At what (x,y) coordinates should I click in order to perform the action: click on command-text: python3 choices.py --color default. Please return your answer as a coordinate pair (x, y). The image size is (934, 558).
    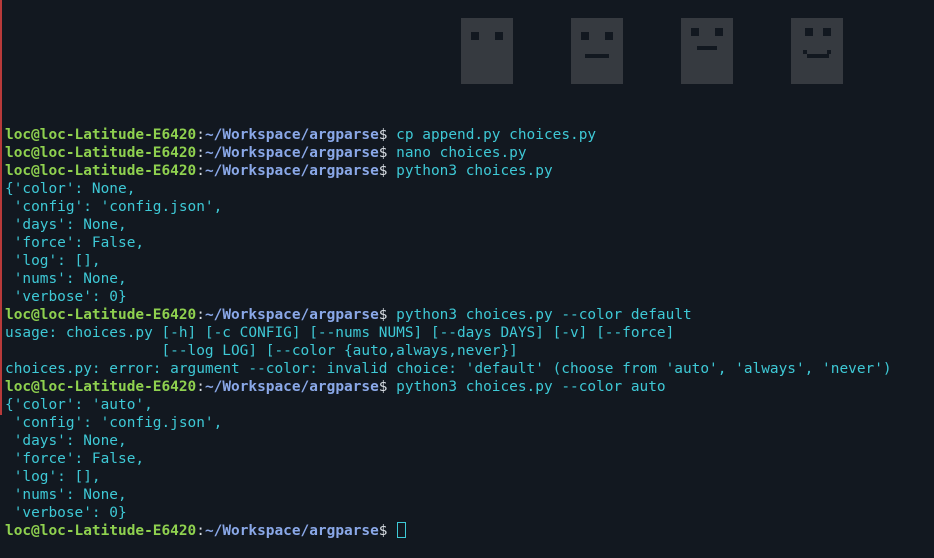
    Looking at the image, I should click on (544, 315).